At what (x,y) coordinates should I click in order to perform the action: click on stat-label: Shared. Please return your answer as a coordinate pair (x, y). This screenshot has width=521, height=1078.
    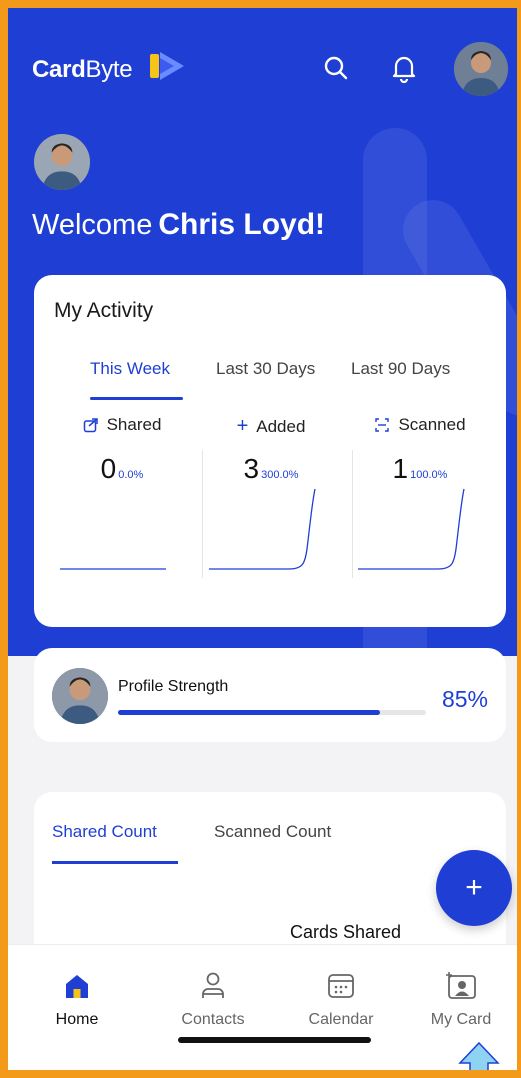
    Looking at the image, I should click on (134, 424).